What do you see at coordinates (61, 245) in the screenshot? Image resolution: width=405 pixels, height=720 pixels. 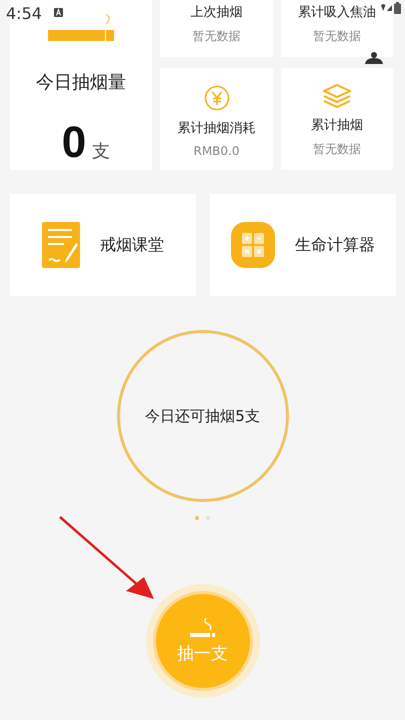 I see `notepad-icon` at bounding box center [61, 245].